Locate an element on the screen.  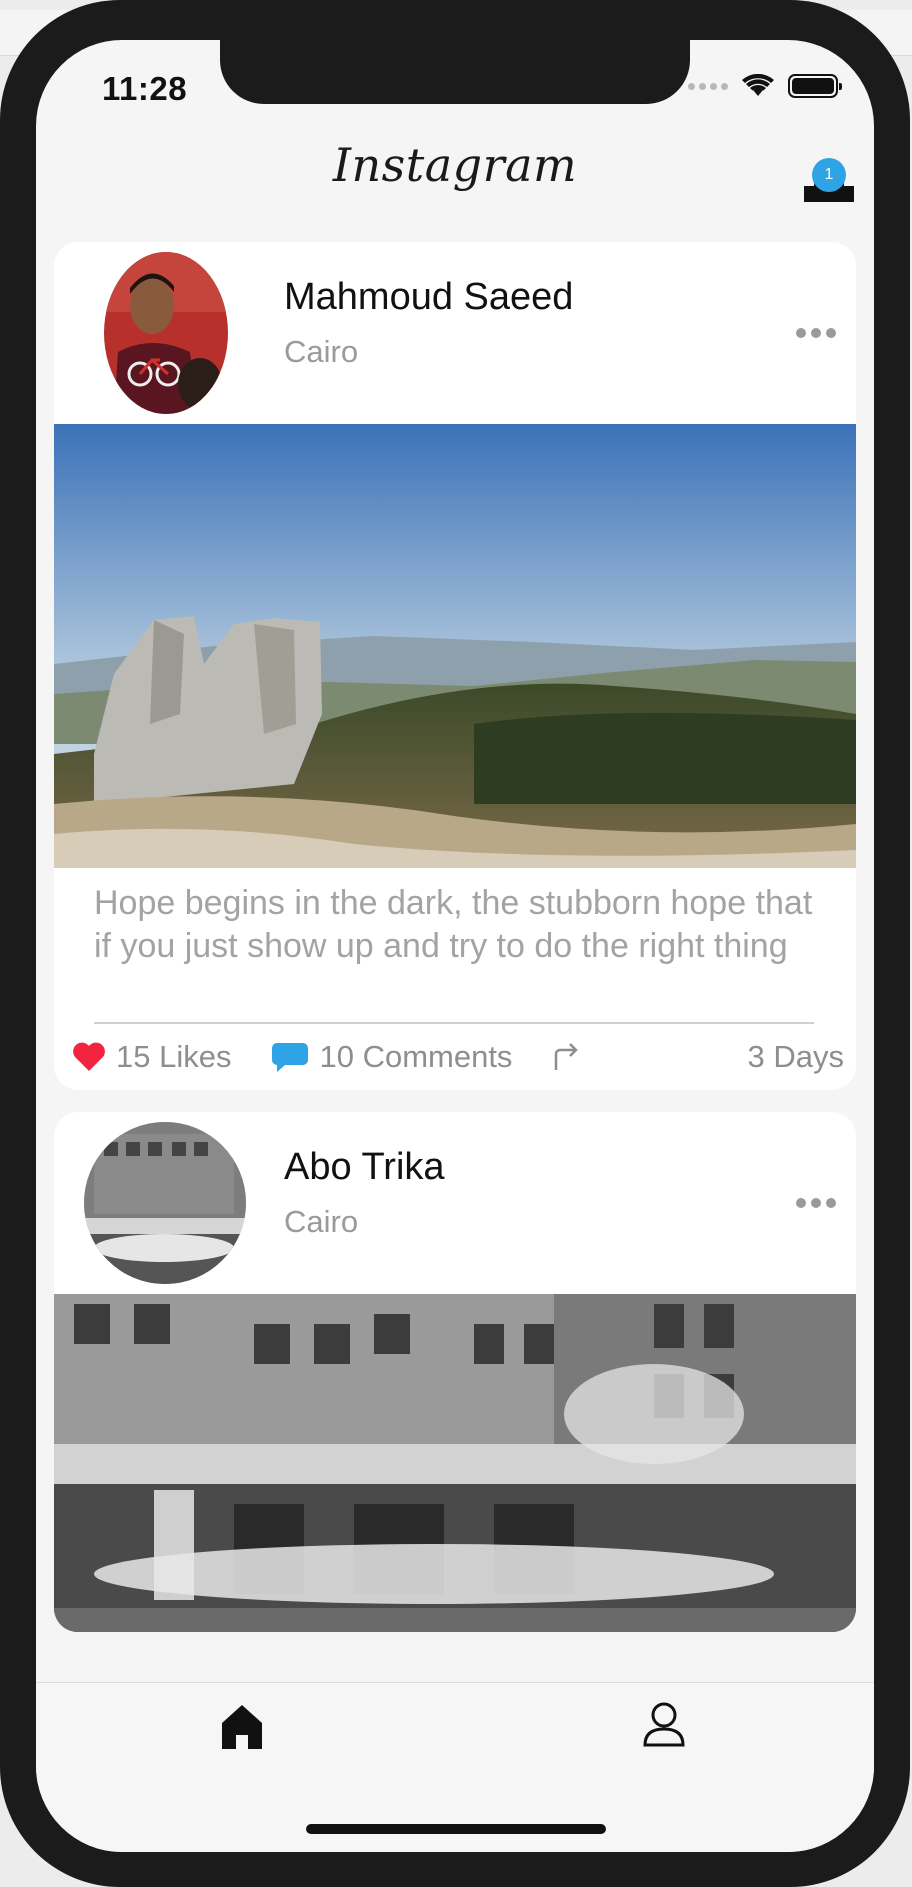
status-icons is located at coordinates (765, 86).